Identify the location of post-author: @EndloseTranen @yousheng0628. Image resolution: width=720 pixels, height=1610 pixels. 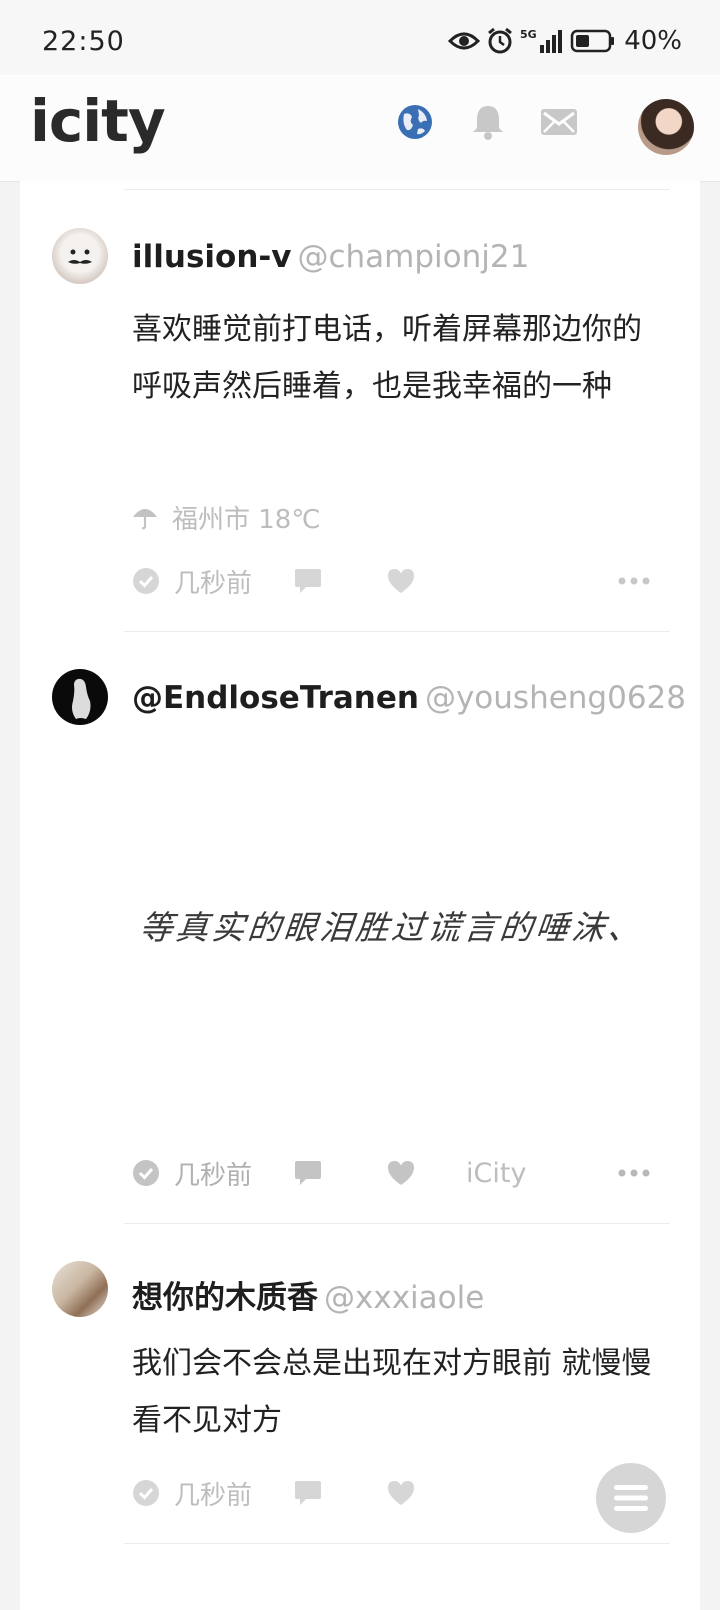
(409, 698).